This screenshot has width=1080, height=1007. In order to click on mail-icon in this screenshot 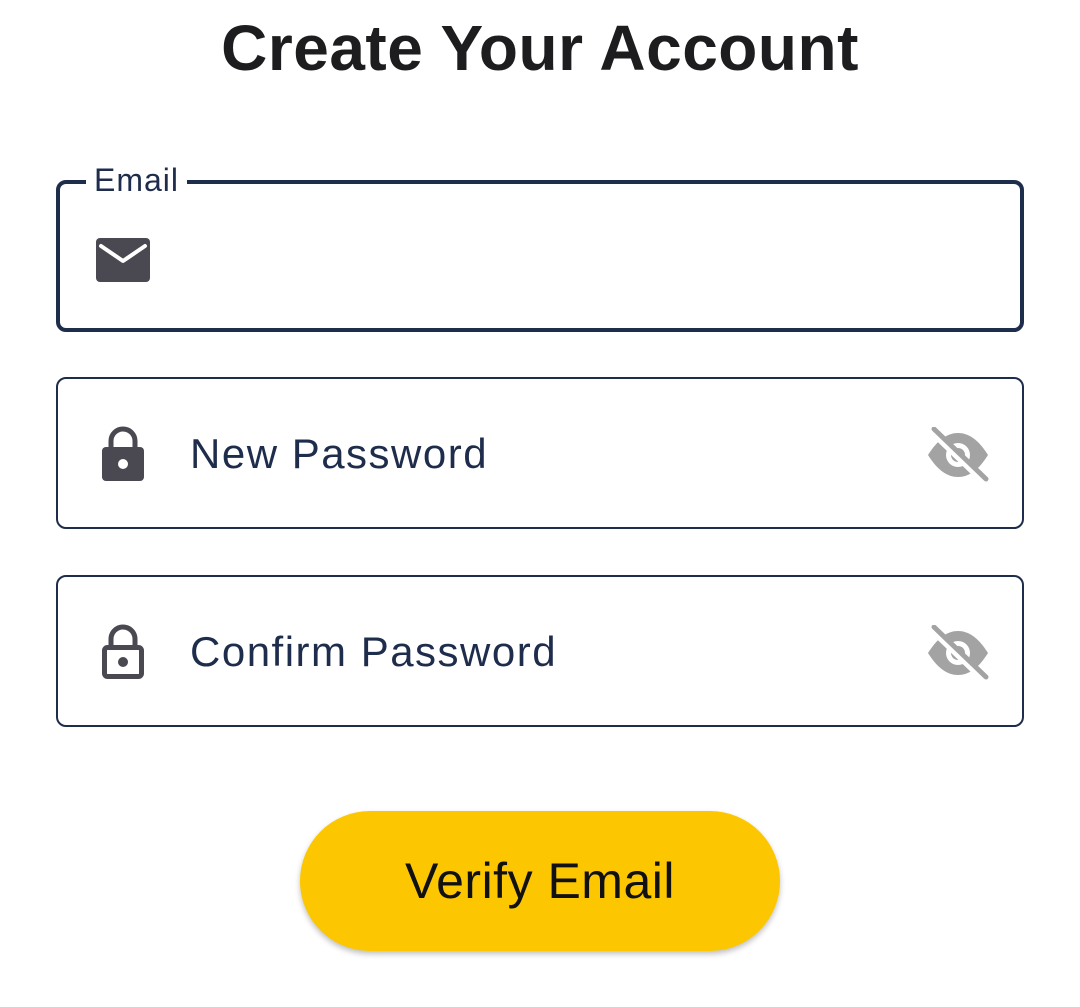, I will do `click(123, 260)`.